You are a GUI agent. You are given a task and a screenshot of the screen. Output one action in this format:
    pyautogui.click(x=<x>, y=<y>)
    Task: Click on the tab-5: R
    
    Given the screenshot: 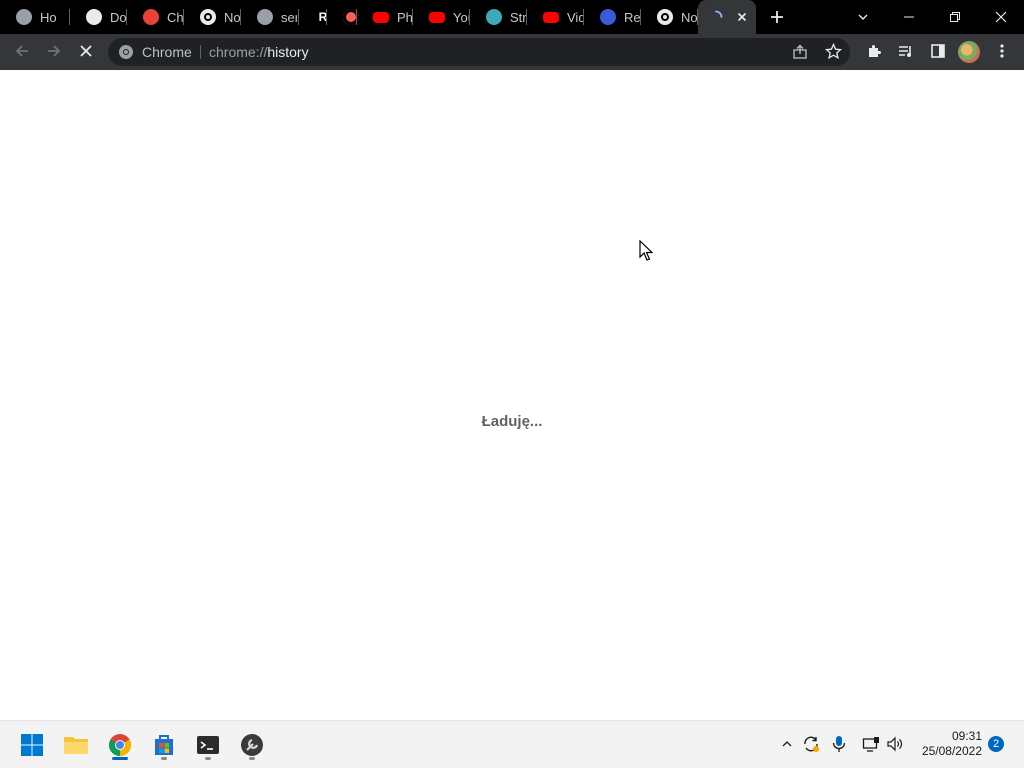 What is the action you would take?
    pyautogui.click(x=313, y=17)
    